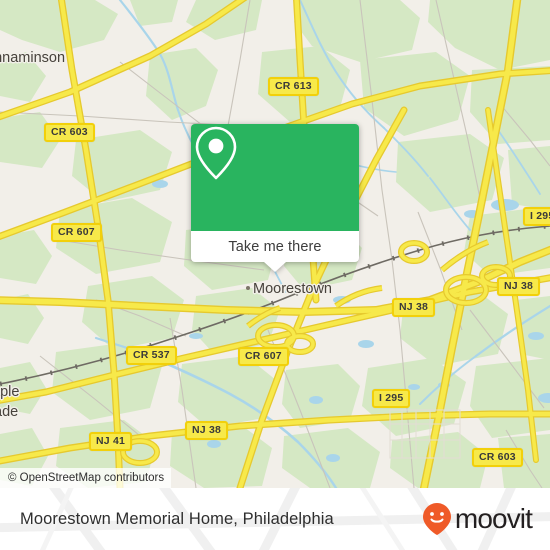 This screenshot has height=550, width=550. Describe the element at coordinates (436, 519) in the screenshot. I see `moovit-pin-icon` at that location.